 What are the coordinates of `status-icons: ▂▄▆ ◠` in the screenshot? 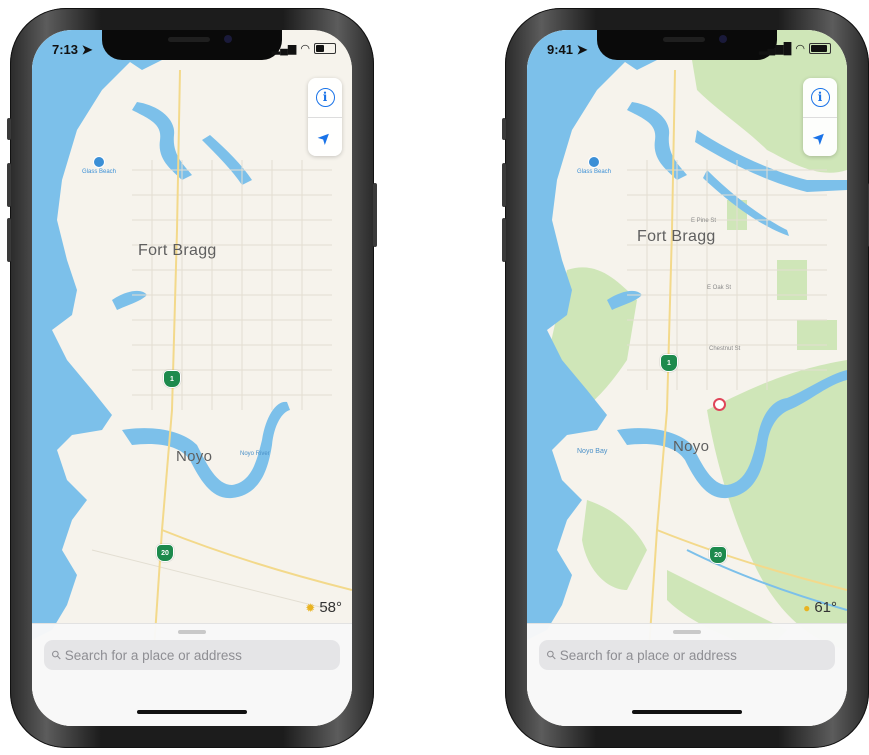 It's located at (304, 48).